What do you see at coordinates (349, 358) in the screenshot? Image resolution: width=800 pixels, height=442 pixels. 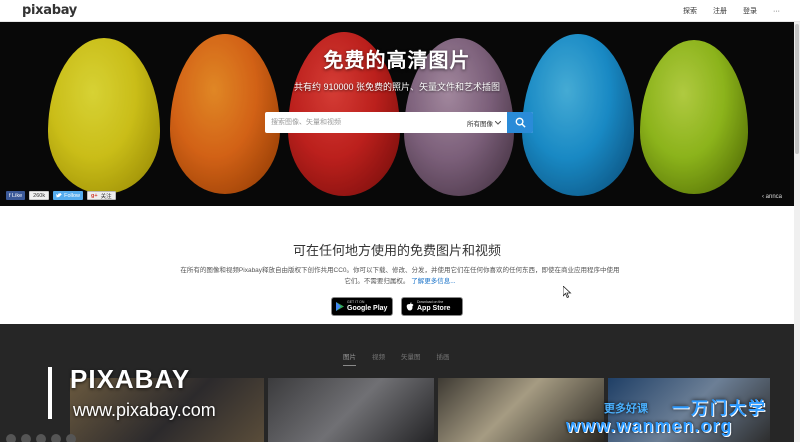 I see `tab-photos: 图片` at bounding box center [349, 358].